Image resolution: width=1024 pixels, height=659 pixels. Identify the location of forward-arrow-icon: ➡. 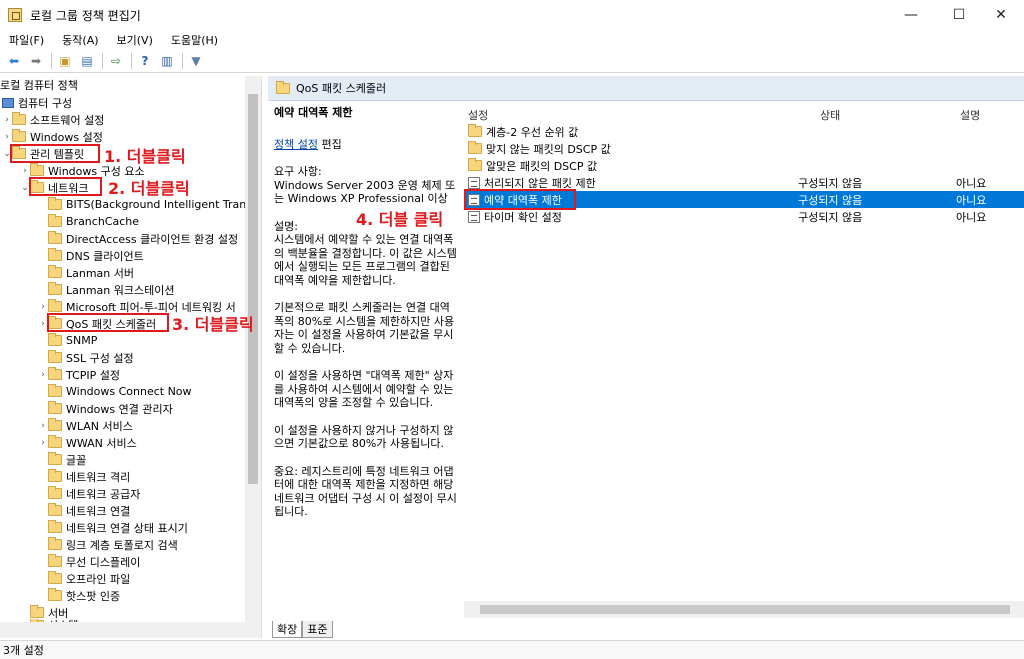
(36, 61).